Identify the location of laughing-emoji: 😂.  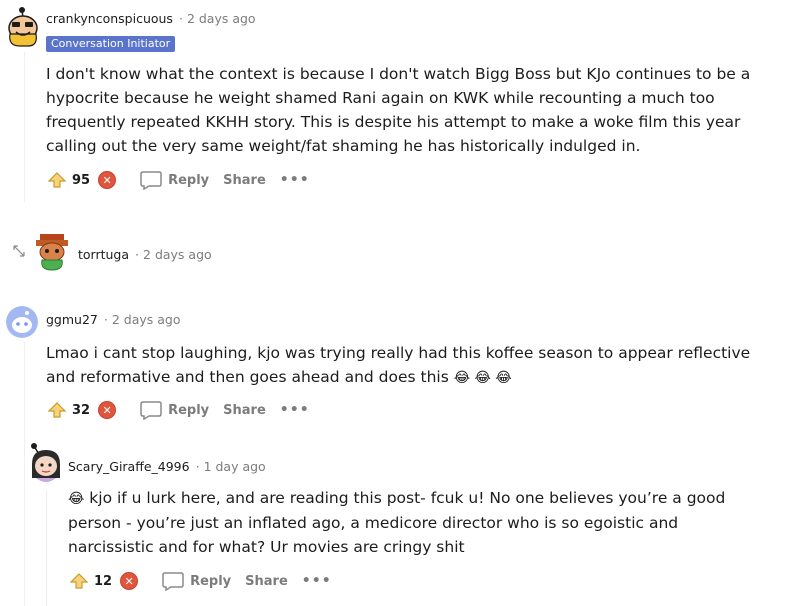
(76, 499).